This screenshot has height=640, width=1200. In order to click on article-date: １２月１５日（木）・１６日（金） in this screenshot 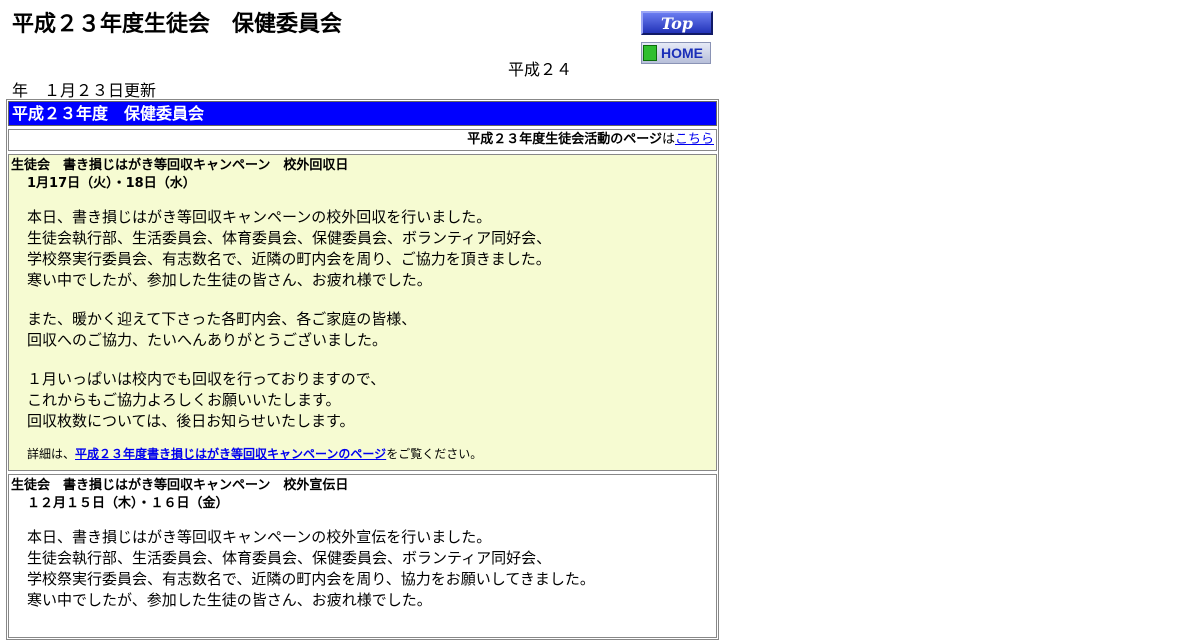, I will do `click(128, 503)`.